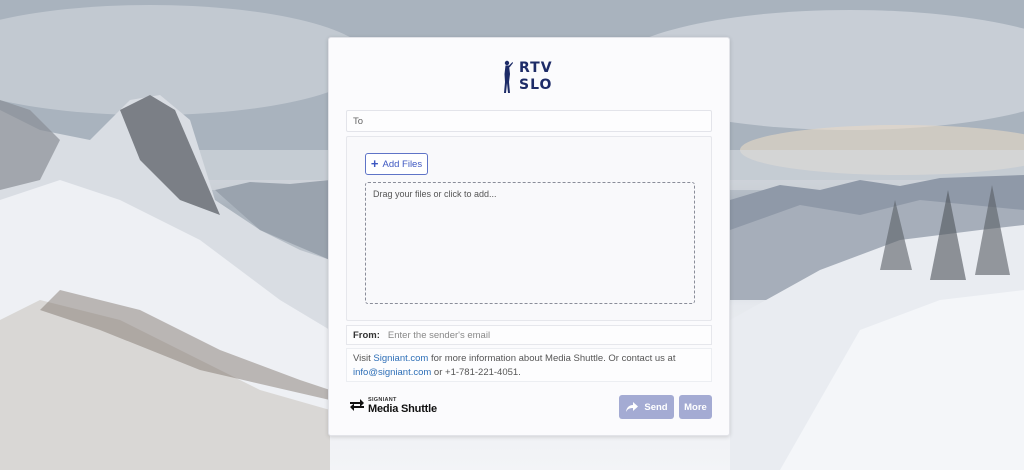  I want to click on more-label: More, so click(695, 407).